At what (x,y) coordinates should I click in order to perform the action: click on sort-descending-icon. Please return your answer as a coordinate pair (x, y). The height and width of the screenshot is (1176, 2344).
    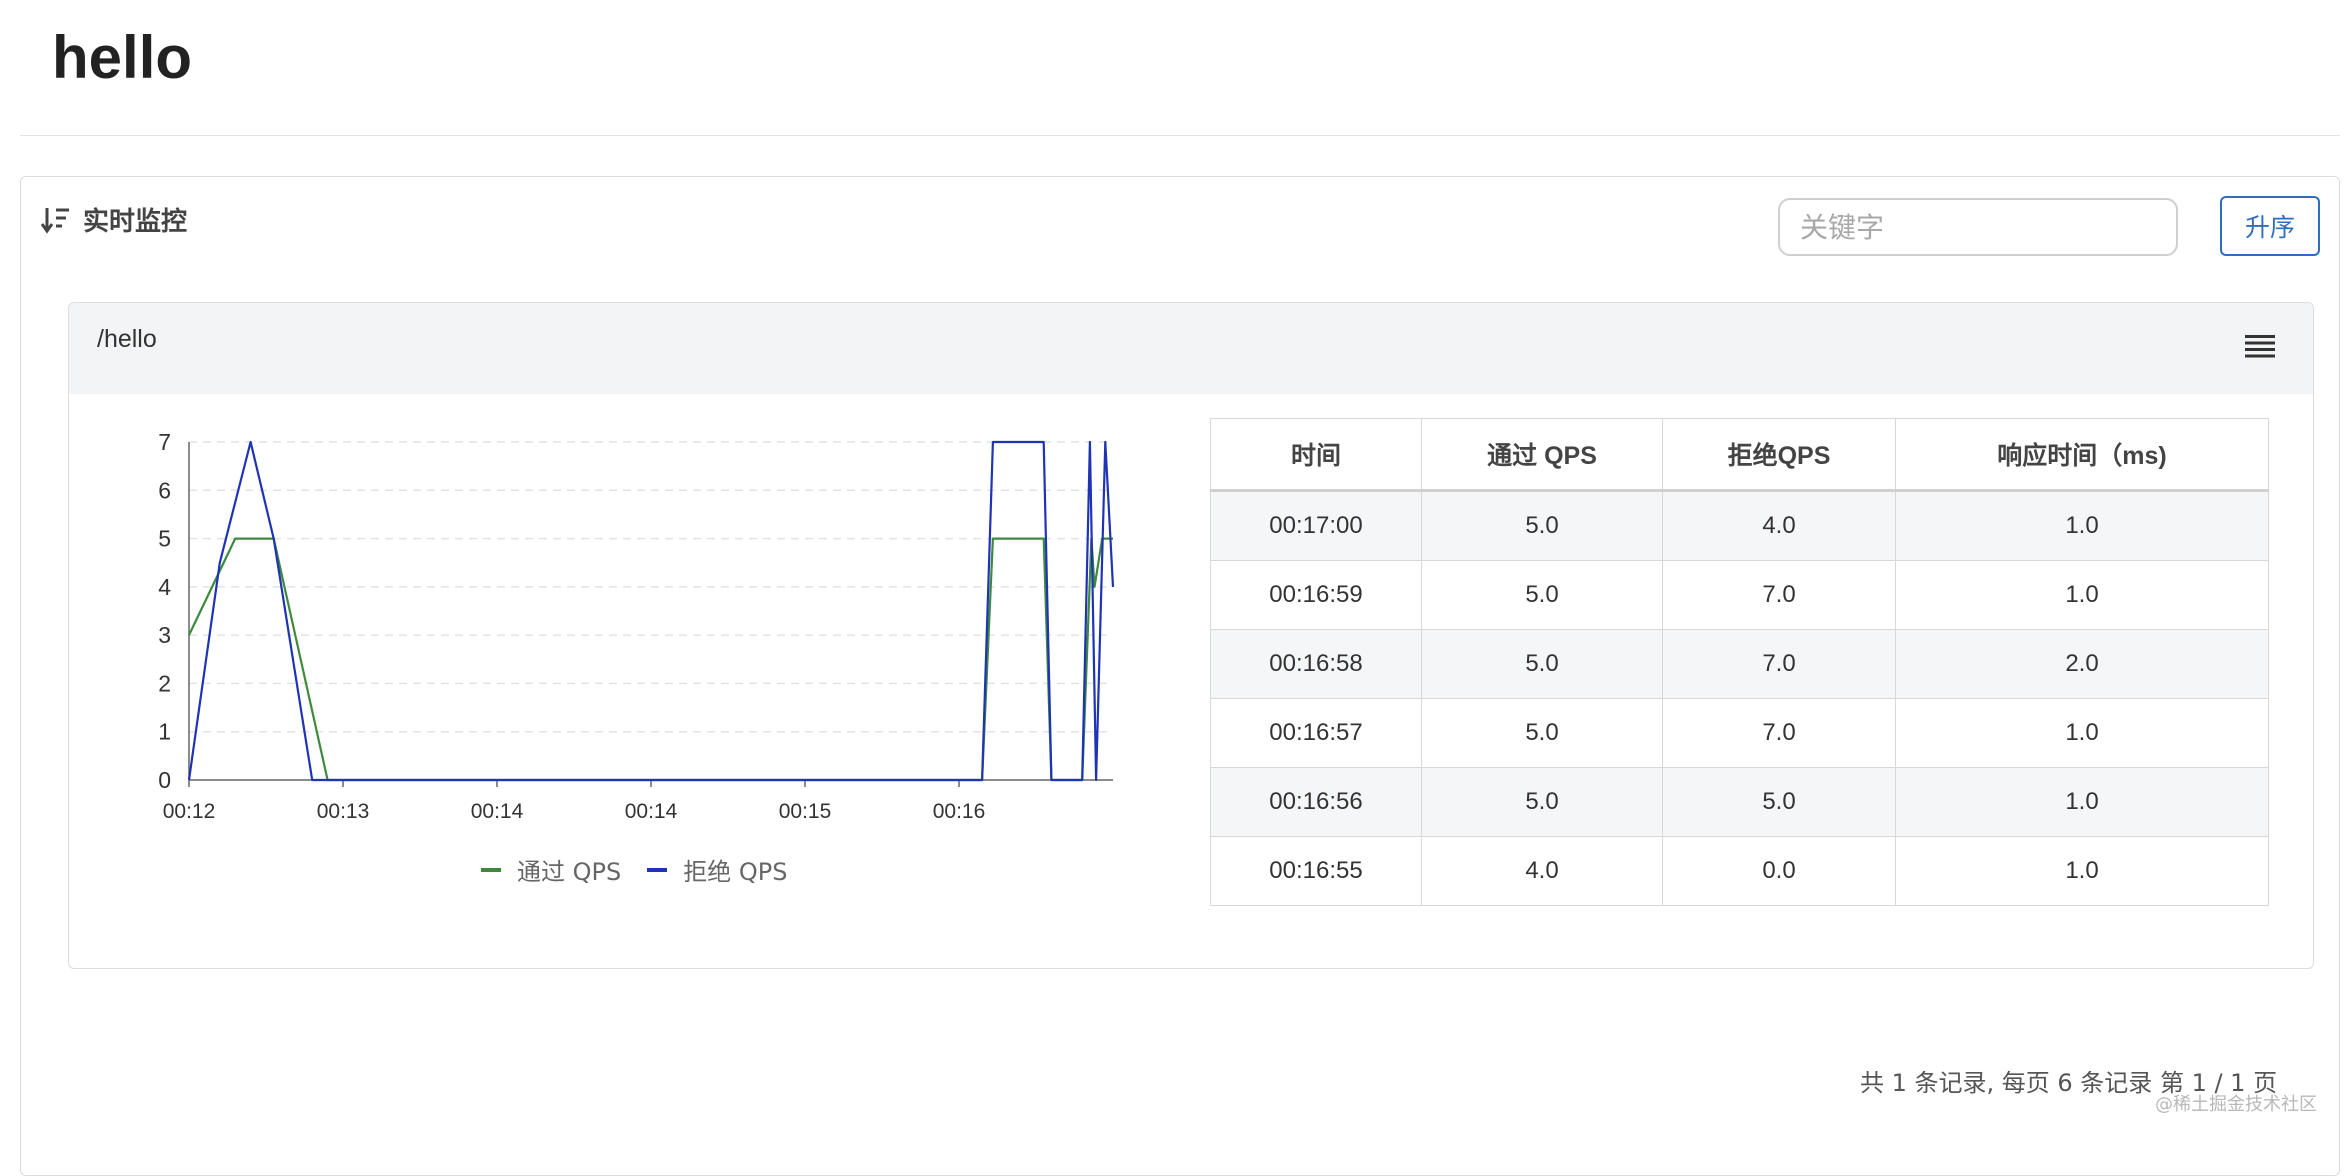
    Looking at the image, I should click on (55, 220).